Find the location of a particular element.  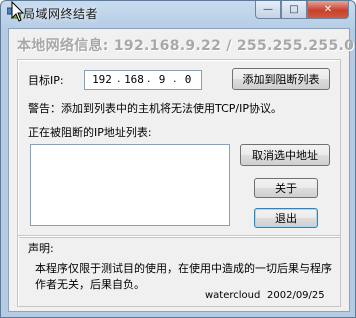

blocked-list-label: 正在被阻断的IP地址列表: is located at coordinates (90, 132).